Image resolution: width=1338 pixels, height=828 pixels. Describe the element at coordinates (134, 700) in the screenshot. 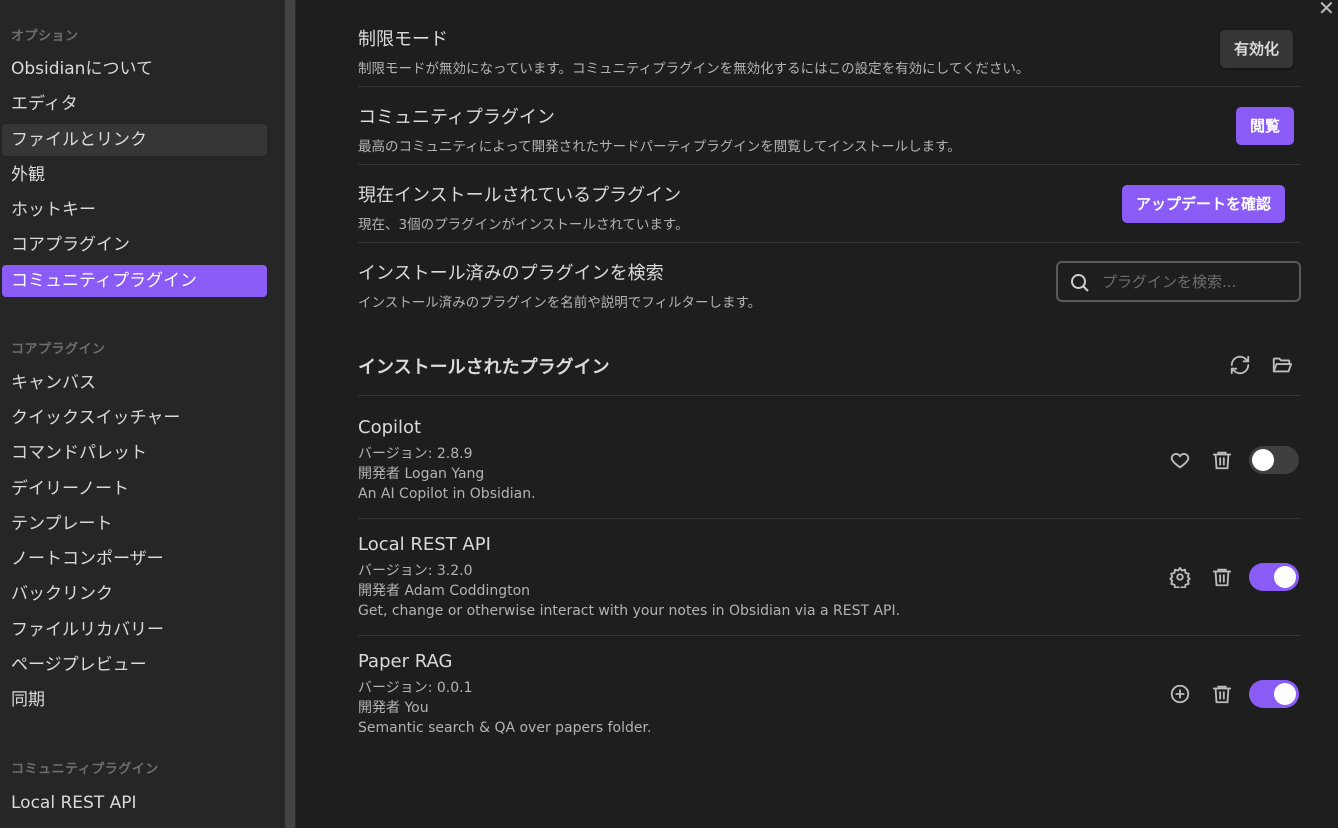

I see `sidebar-item-sync: 同期` at that location.